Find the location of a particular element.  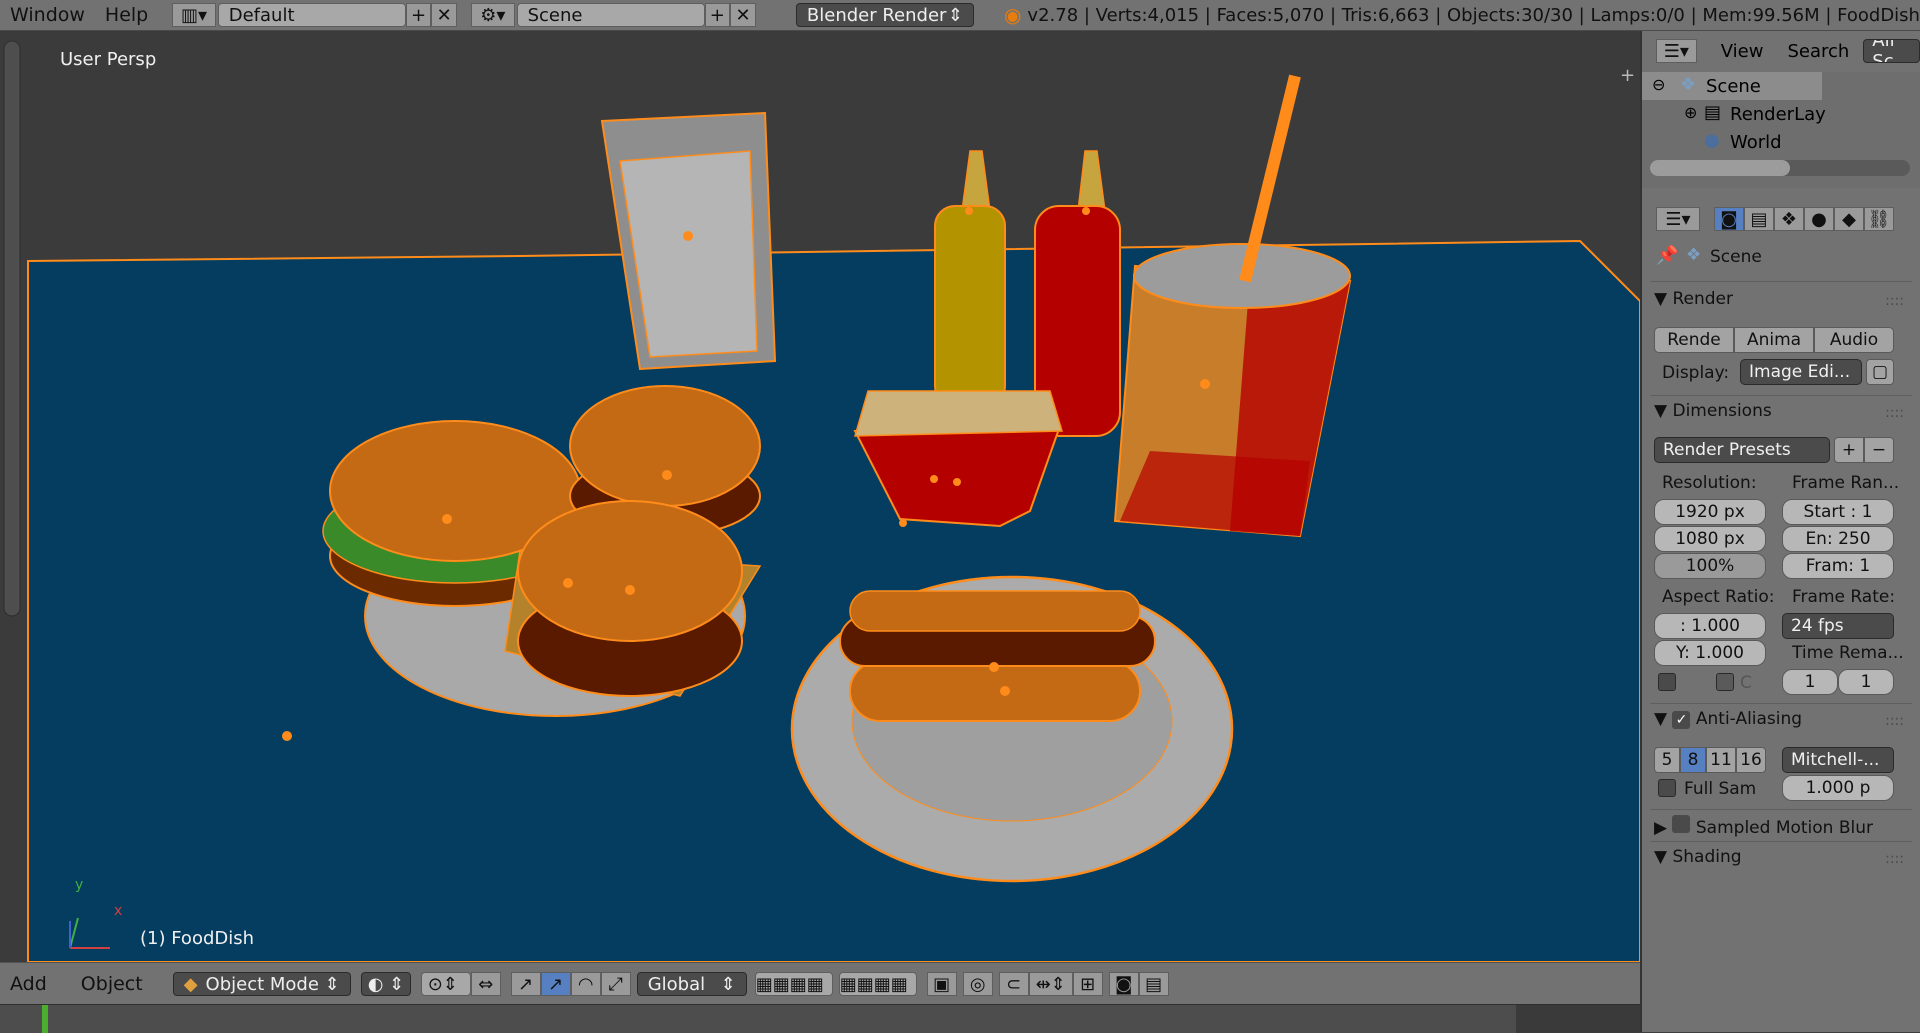

timeline-strip is located at coordinates (820, 1018).